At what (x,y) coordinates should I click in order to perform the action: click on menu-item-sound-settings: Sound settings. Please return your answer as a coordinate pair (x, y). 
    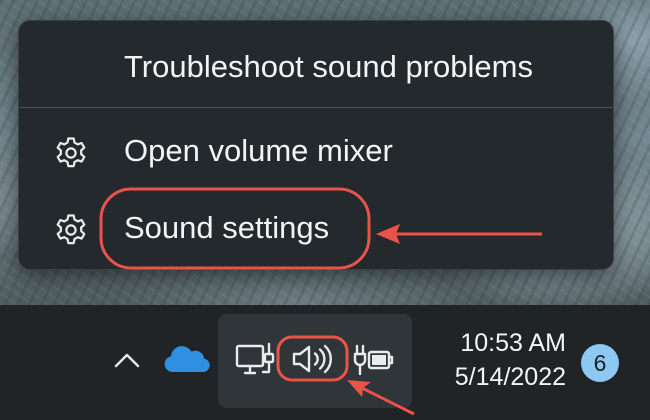
    Looking at the image, I should click on (316, 228).